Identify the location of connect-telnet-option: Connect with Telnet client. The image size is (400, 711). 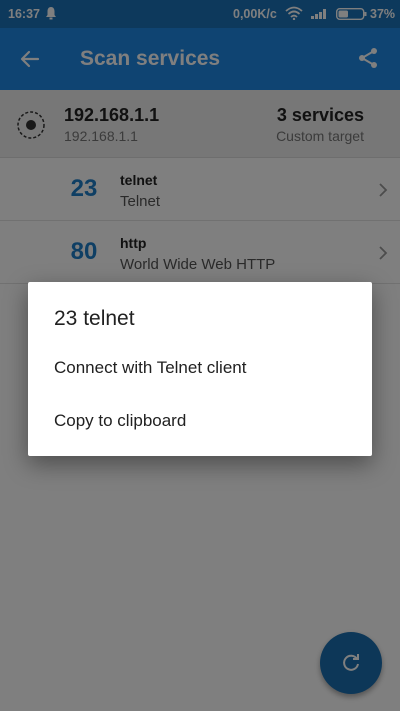
(200, 368).